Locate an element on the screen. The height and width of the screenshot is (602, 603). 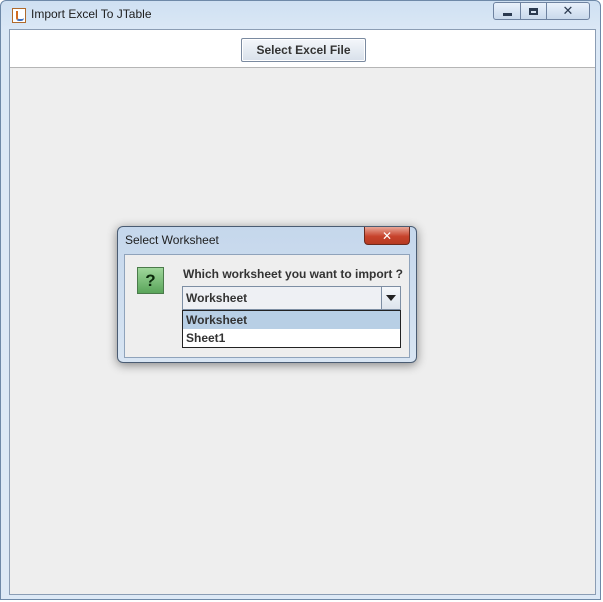
minimize-button is located at coordinates (507, 11).